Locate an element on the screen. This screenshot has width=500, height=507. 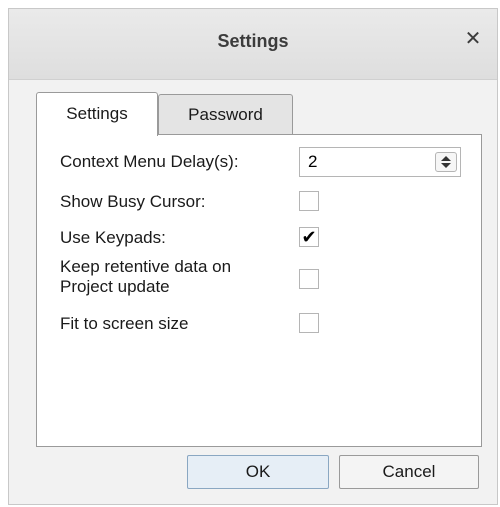
keep-retentive-label: Keep retentive data on Project update is located at coordinates (145, 277).